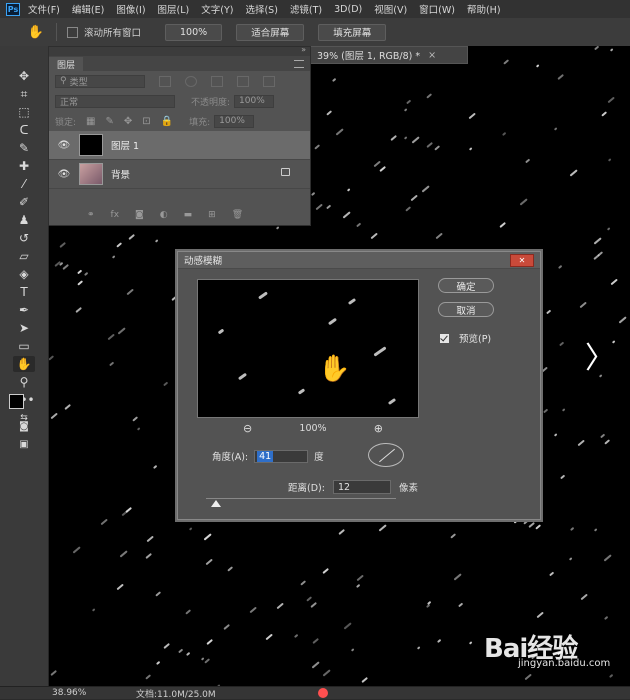 The height and width of the screenshot is (700, 630). Describe the element at coordinates (24, 328) in the screenshot. I see `path-select-tool-icon: ➤` at that location.